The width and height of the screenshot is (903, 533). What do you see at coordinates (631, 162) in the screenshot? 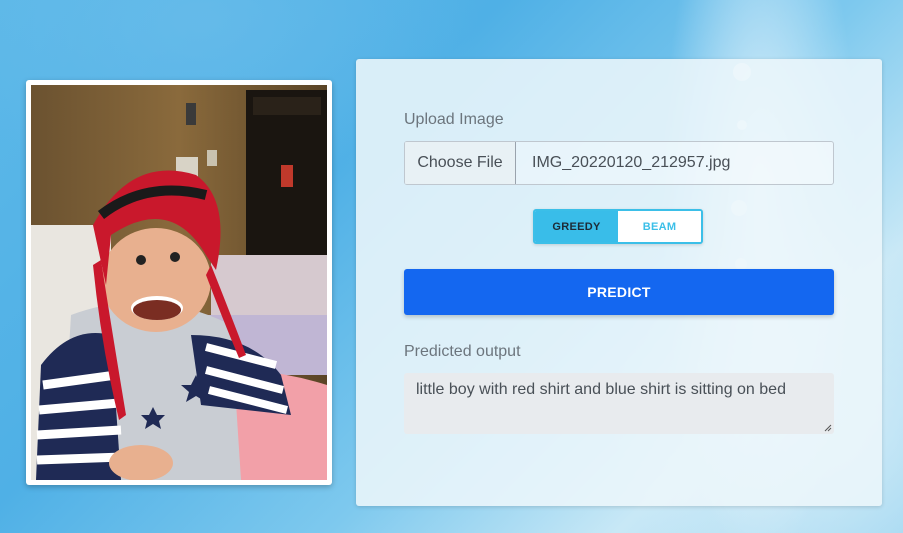
I see `selected-file-name: IMG_20220120_212957.jpg` at bounding box center [631, 162].